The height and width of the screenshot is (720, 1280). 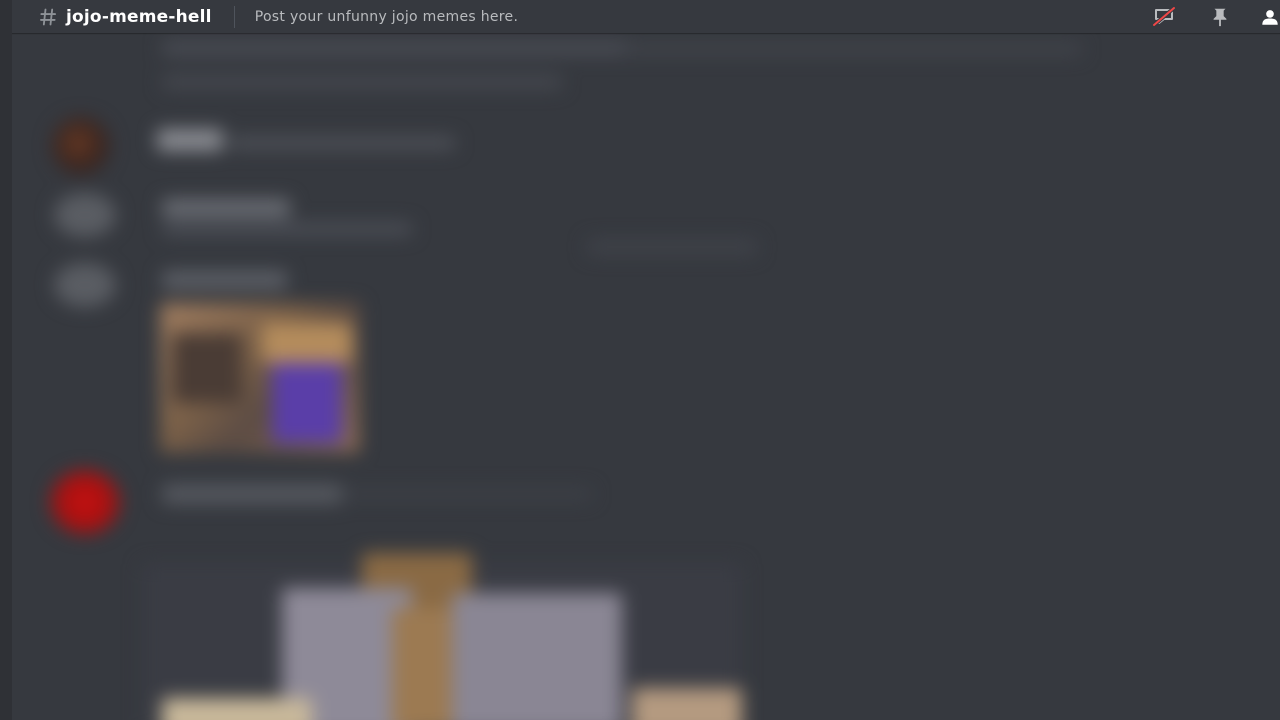 I want to click on header-toolbar, so click(x=1215, y=16).